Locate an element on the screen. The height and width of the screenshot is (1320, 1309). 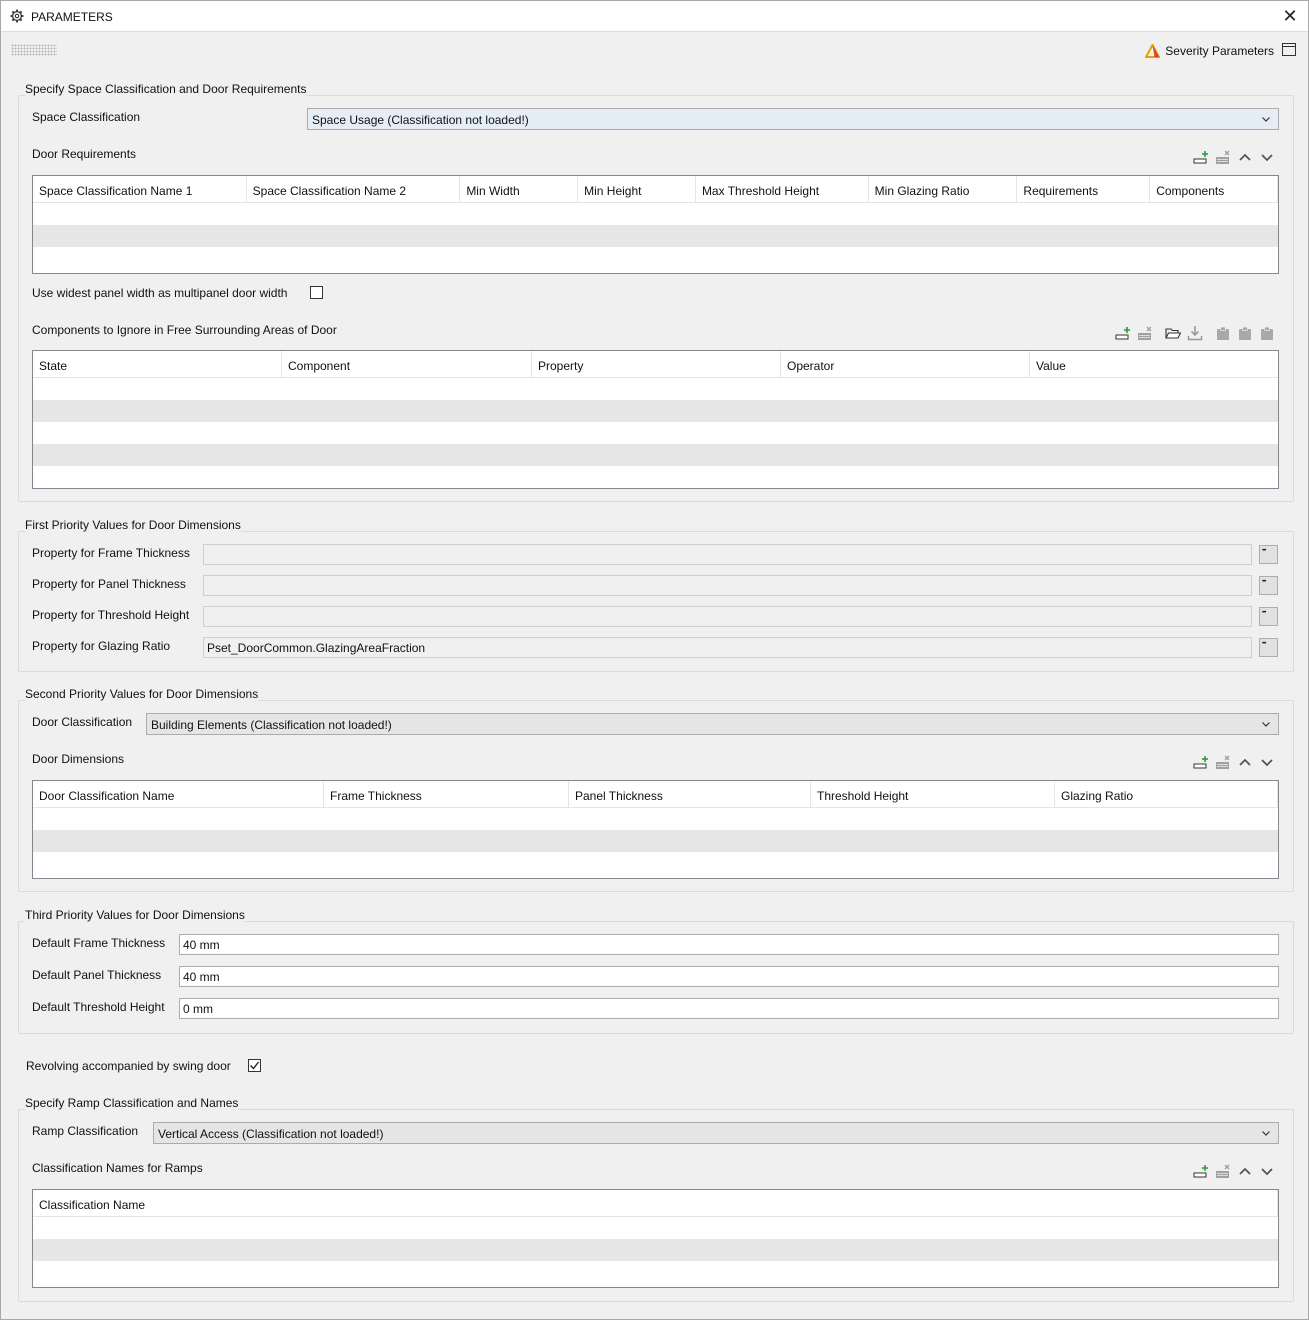
column-header: Space Classification Name 2 is located at coordinates (354, 189).